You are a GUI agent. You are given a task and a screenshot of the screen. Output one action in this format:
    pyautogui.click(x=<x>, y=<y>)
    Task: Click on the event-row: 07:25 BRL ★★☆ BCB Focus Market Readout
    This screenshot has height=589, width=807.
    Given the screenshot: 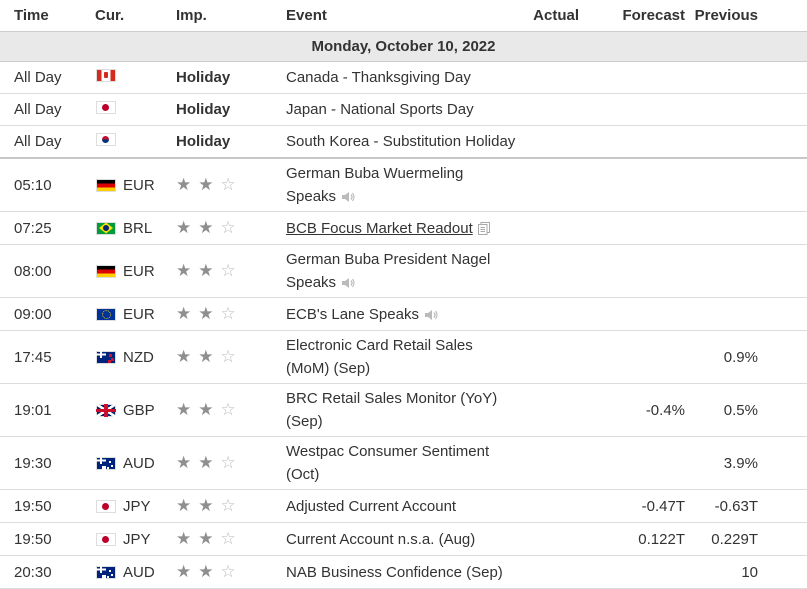 What is the action you would take?
    pyautogui.click(x=403, y=228)
    